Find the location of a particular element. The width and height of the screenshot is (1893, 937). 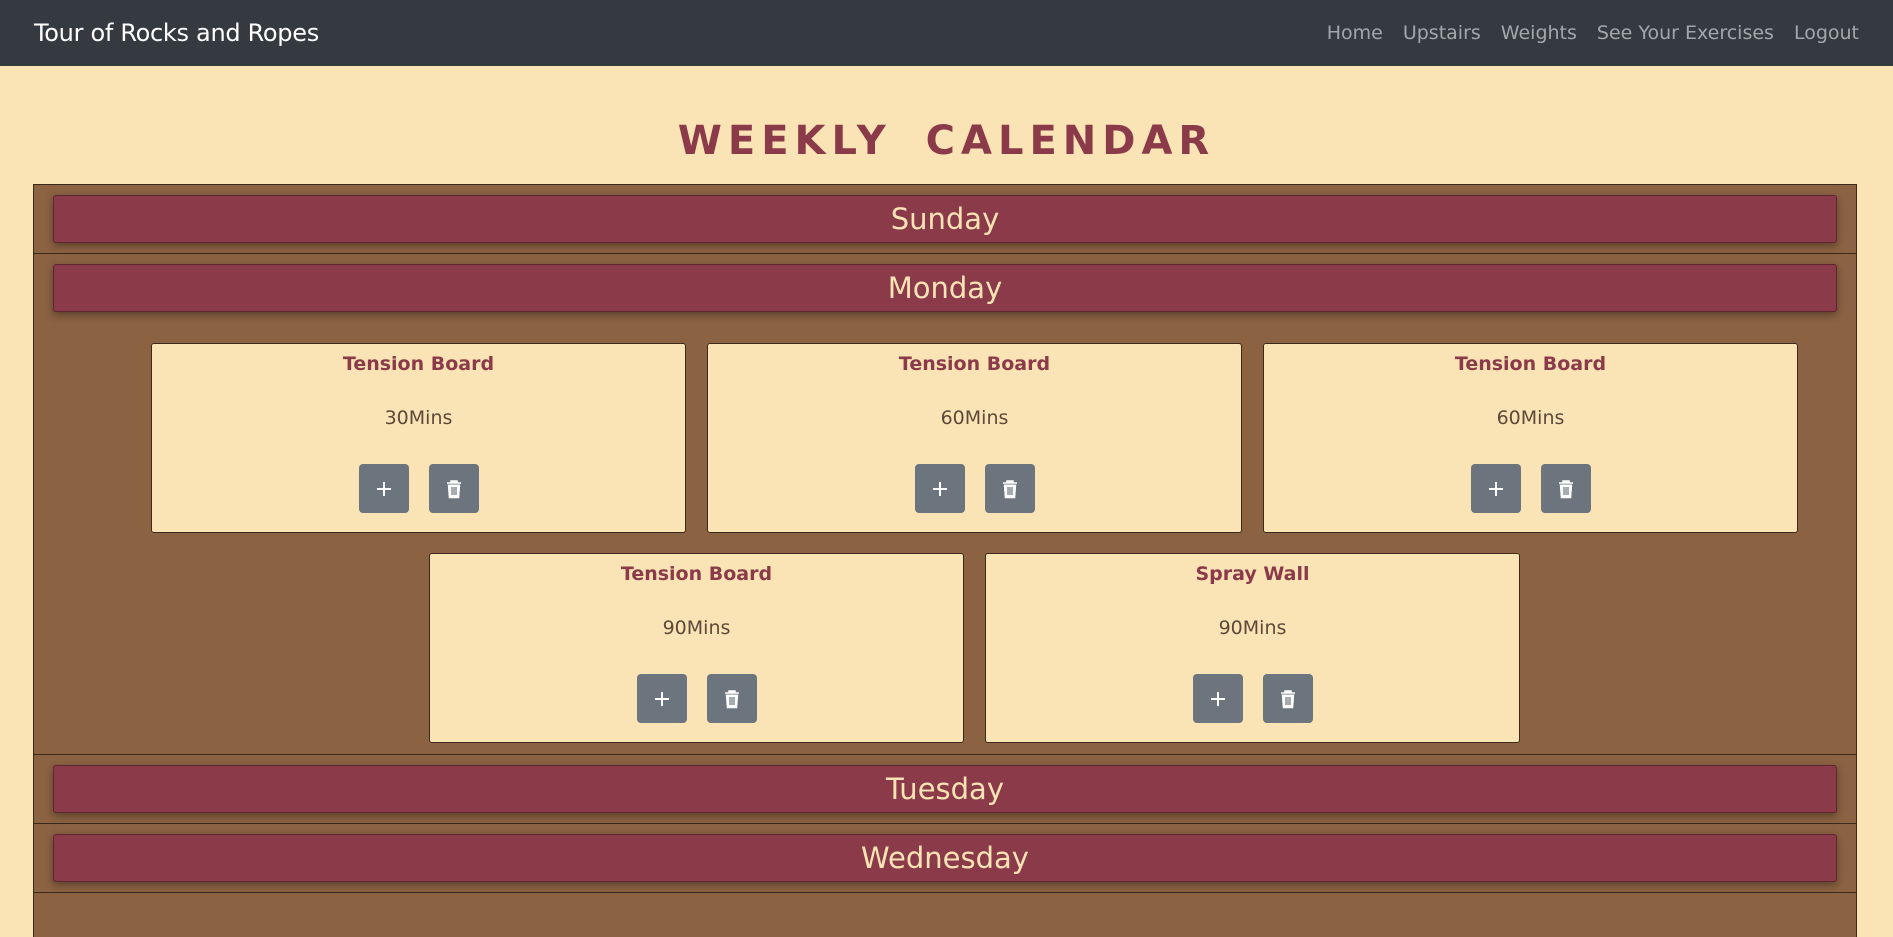

day-tuesday: Tuesday is located at coordinates (945, 789).